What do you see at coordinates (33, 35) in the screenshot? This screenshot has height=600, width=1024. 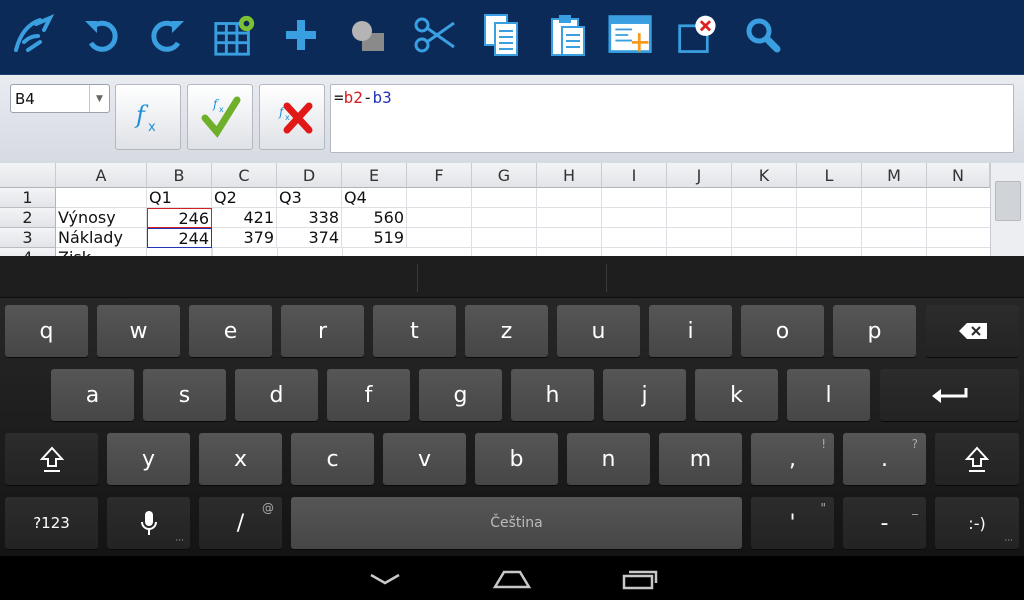 I see `app-logo-icon` at bounding box center [33, 35].